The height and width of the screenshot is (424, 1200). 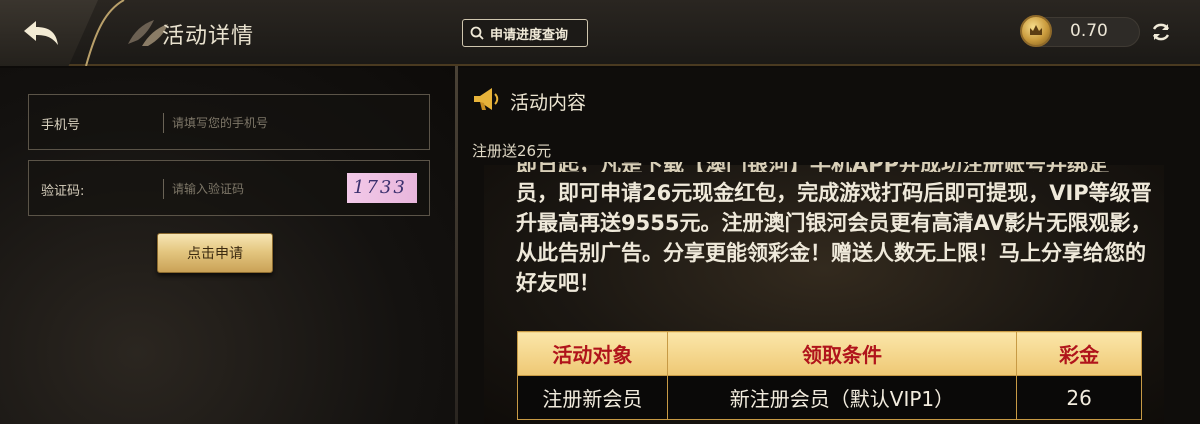 I want to click on phone-input, so click(x=258, y=123).